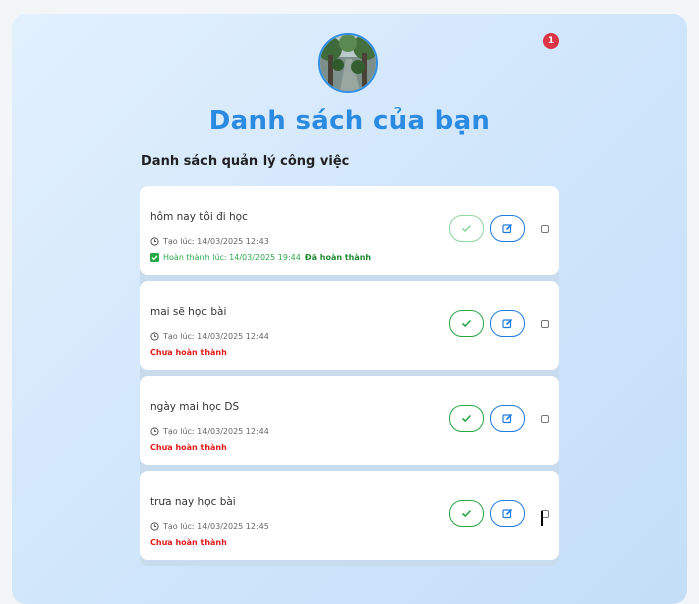 Image resolution: width=699 pixels, height=604 pixels. I want to click on text-cursor, so click(542, 518).